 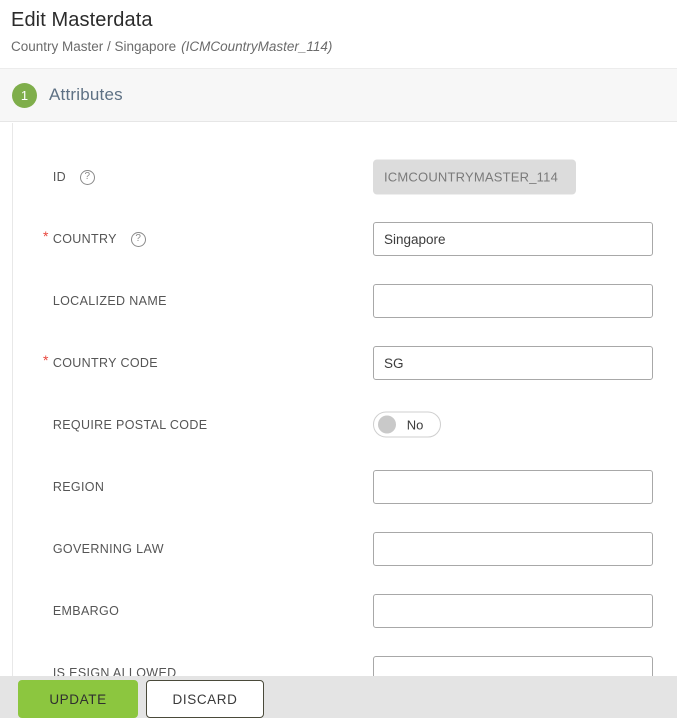 I want to click on toggle-switch: No, so click(x=407, y=424).